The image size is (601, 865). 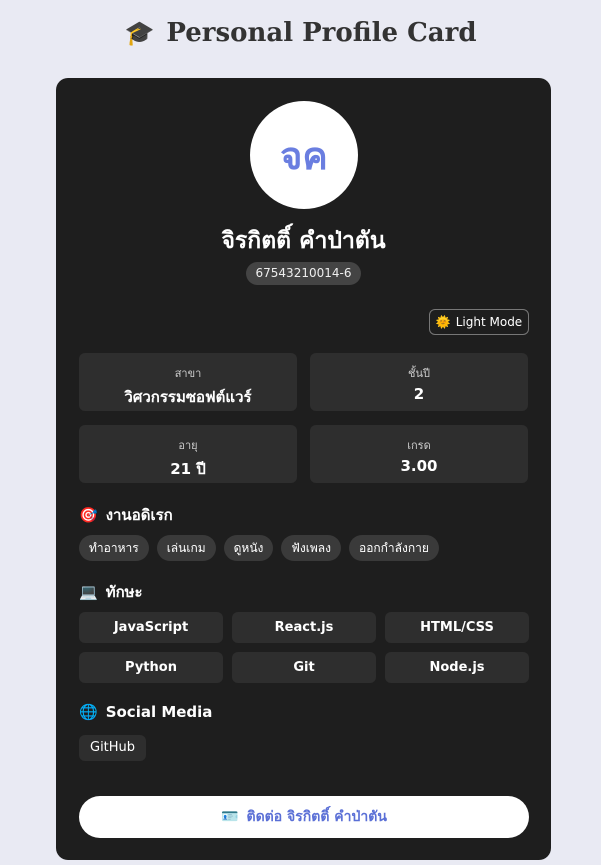 I want to click on page-title: 🎓 Personal Profile Card, so click(x=300, y=33).